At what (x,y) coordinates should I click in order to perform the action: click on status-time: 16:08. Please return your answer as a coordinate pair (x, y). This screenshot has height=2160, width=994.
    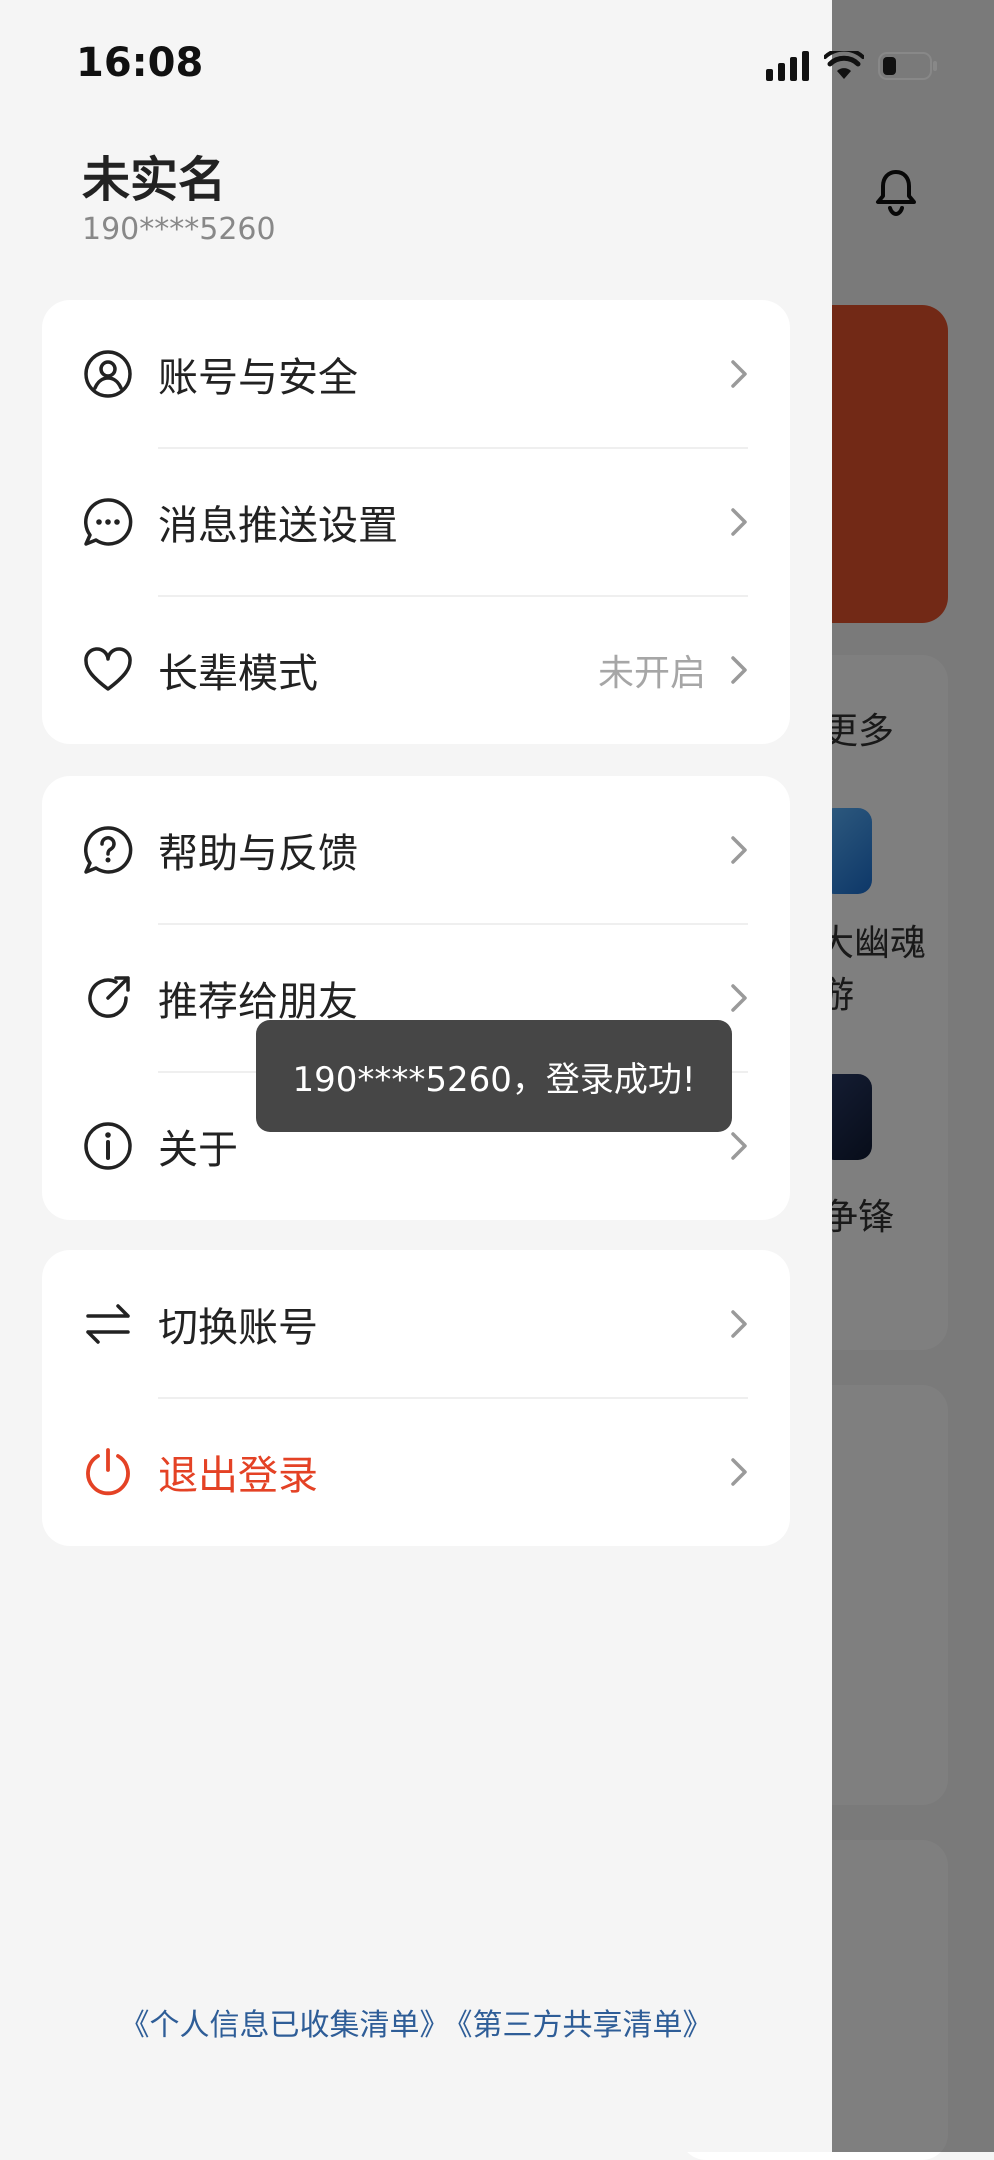
    Looking at the image, I should click on (140, 63).